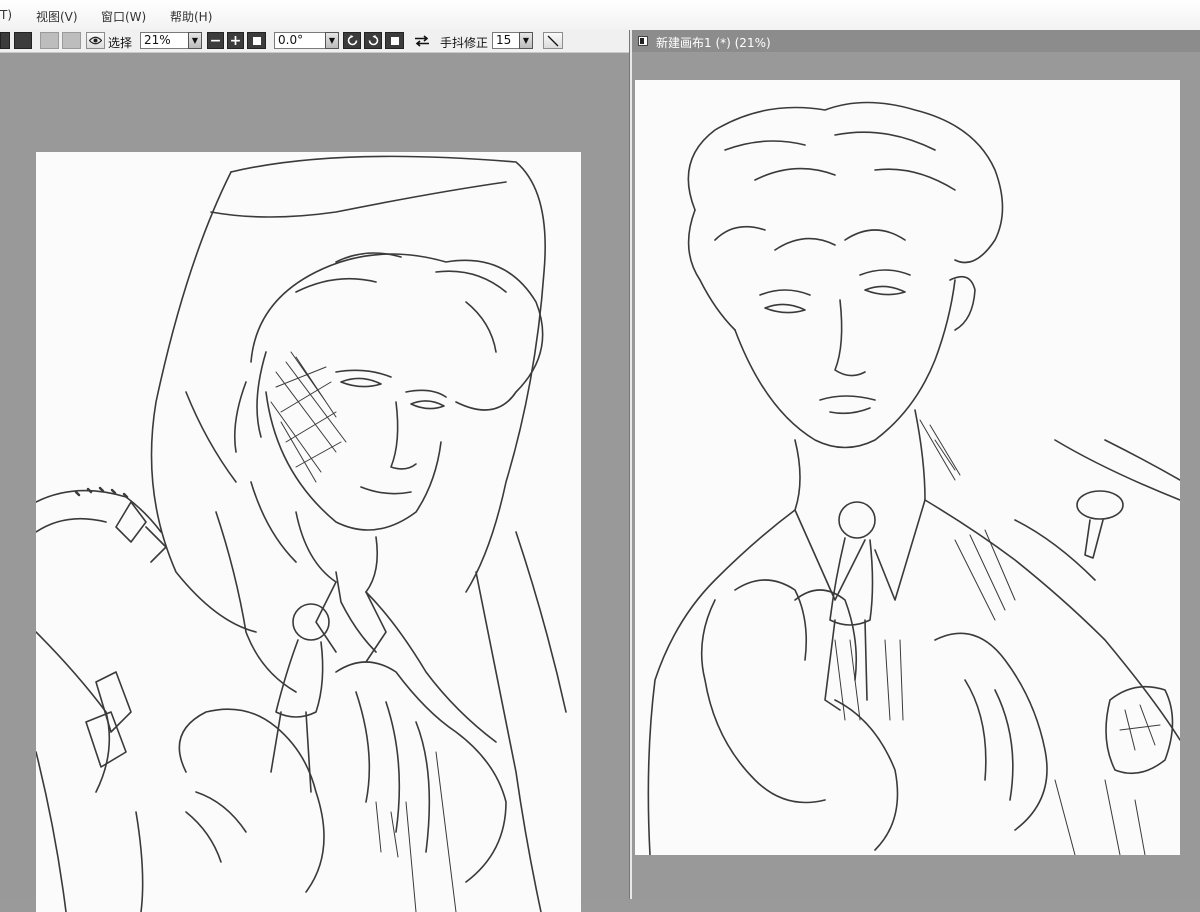  I want to click on eye-icon, so click(95, 40).